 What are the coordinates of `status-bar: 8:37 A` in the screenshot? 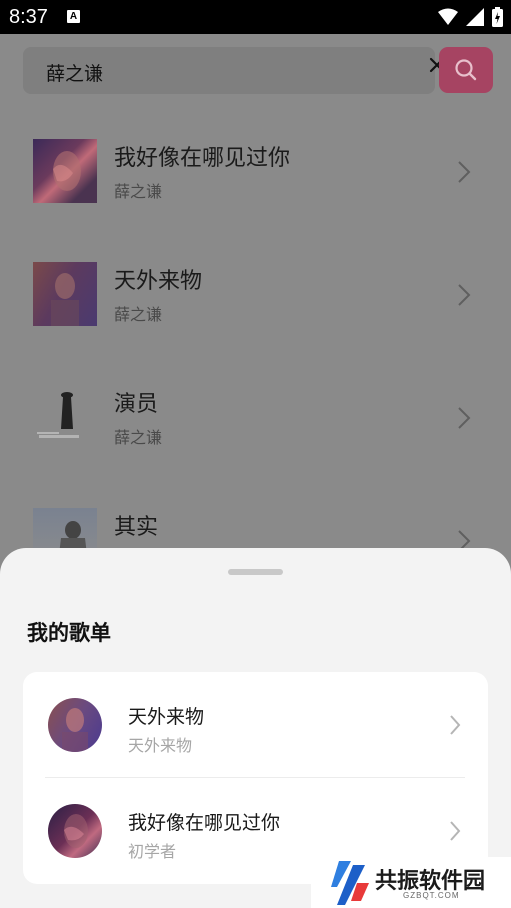 It's located at (255, 17).